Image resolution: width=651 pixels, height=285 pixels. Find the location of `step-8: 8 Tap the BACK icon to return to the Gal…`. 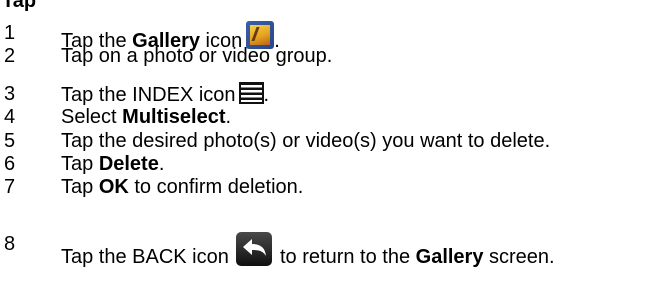

step-8: 8 Tap the BACK icon to return to the Gal… is located at coordinates (325, 247).